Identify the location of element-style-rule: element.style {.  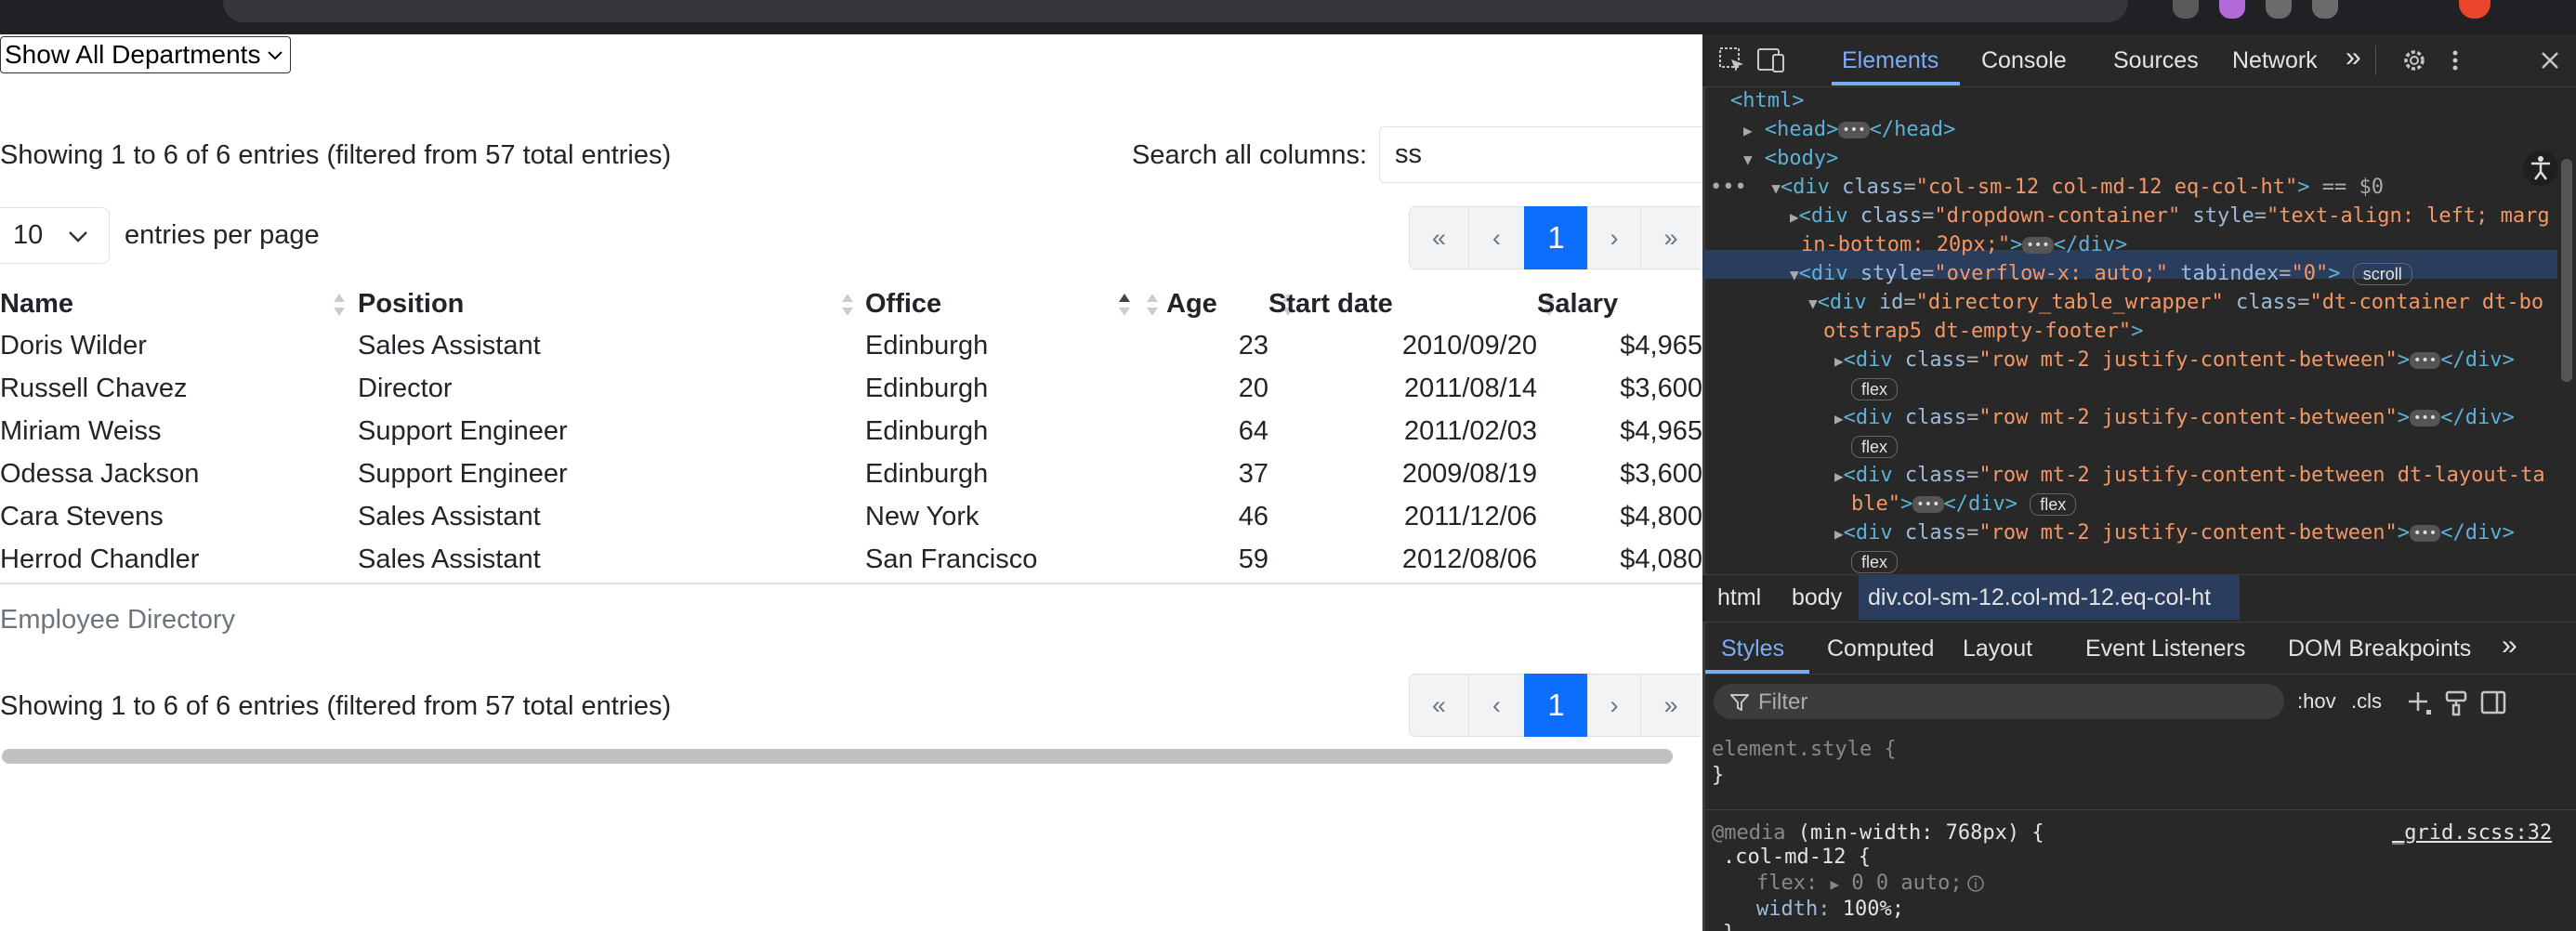
(1804, 750).